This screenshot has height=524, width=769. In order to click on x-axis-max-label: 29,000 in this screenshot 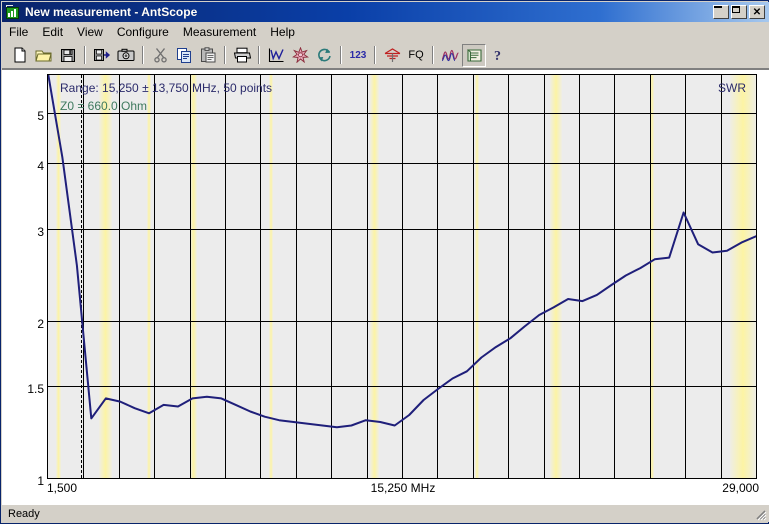, I will do `click(740, 488)`.